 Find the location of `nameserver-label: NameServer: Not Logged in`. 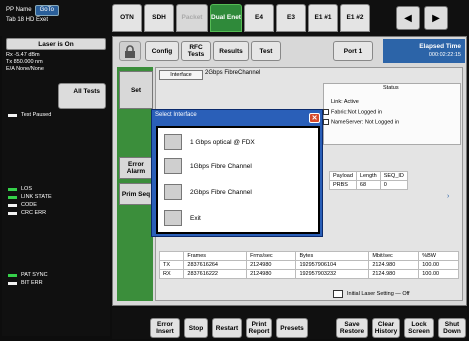

nameserver-label: NameServer: Not Logged in is located at coordinates (365, 122).